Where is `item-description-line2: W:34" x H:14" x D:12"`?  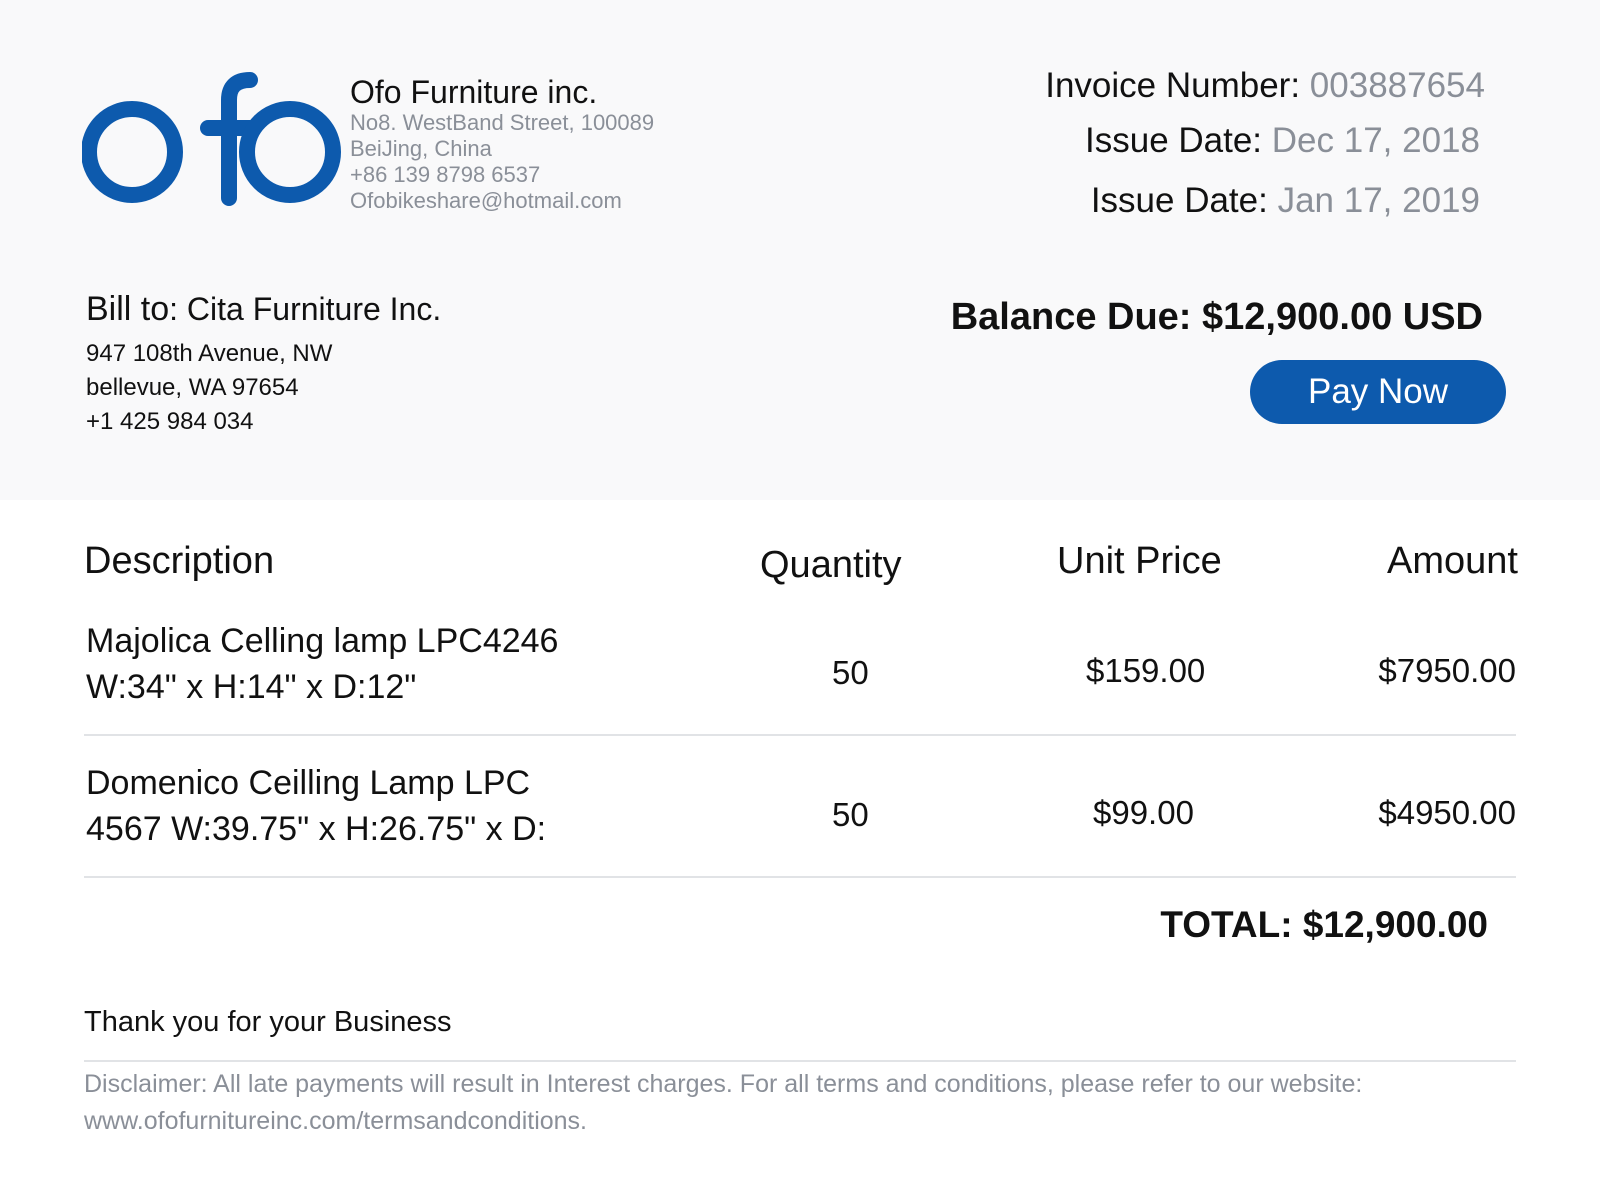
item-description-line2: W:34" x H:14" x D:12" is located at coordinates (251, 687).